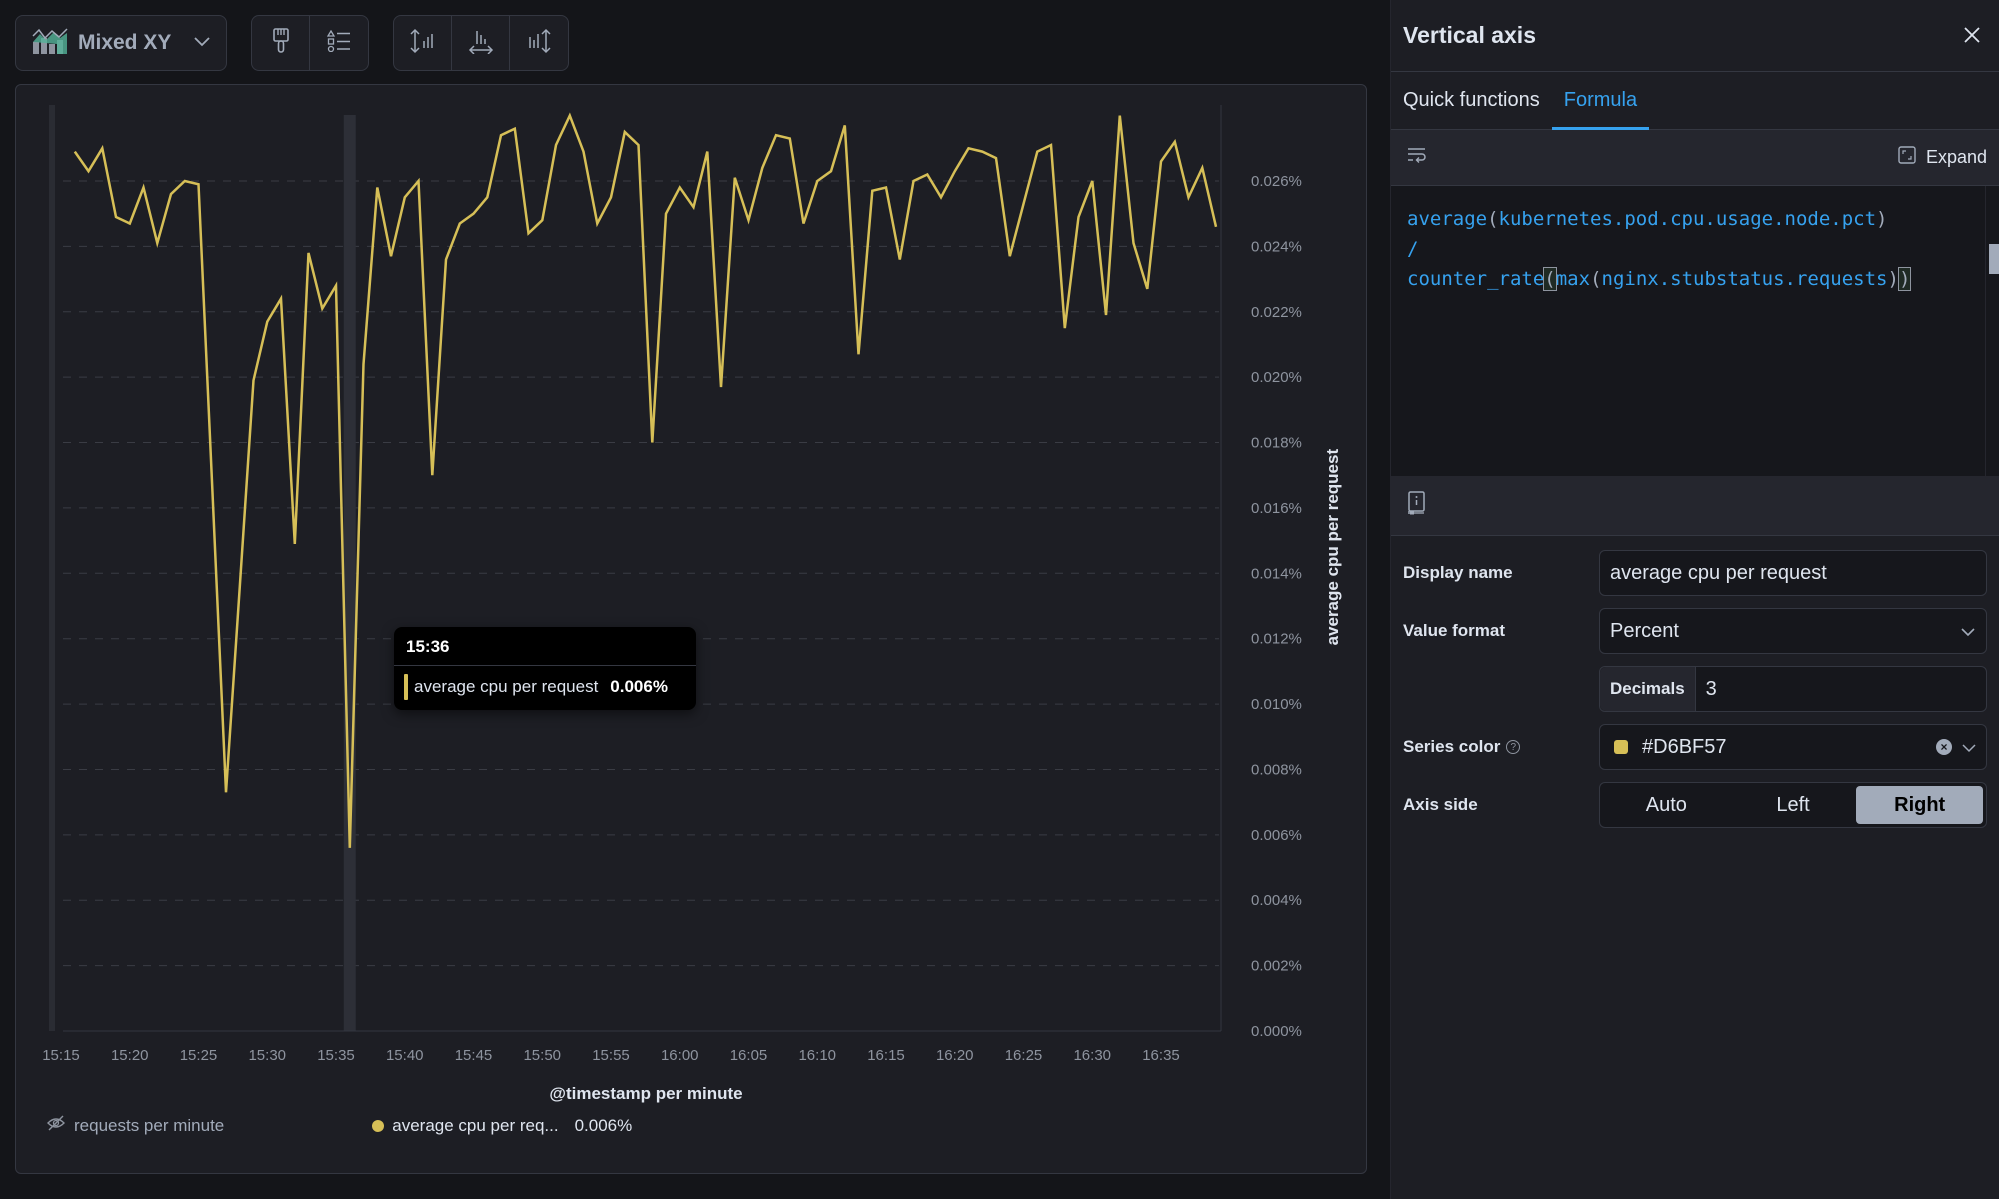  What do you see at coordinates (1956, 157) in the screenshot?
I see `expand-label: Expand` at bounding box center [1956, 157].